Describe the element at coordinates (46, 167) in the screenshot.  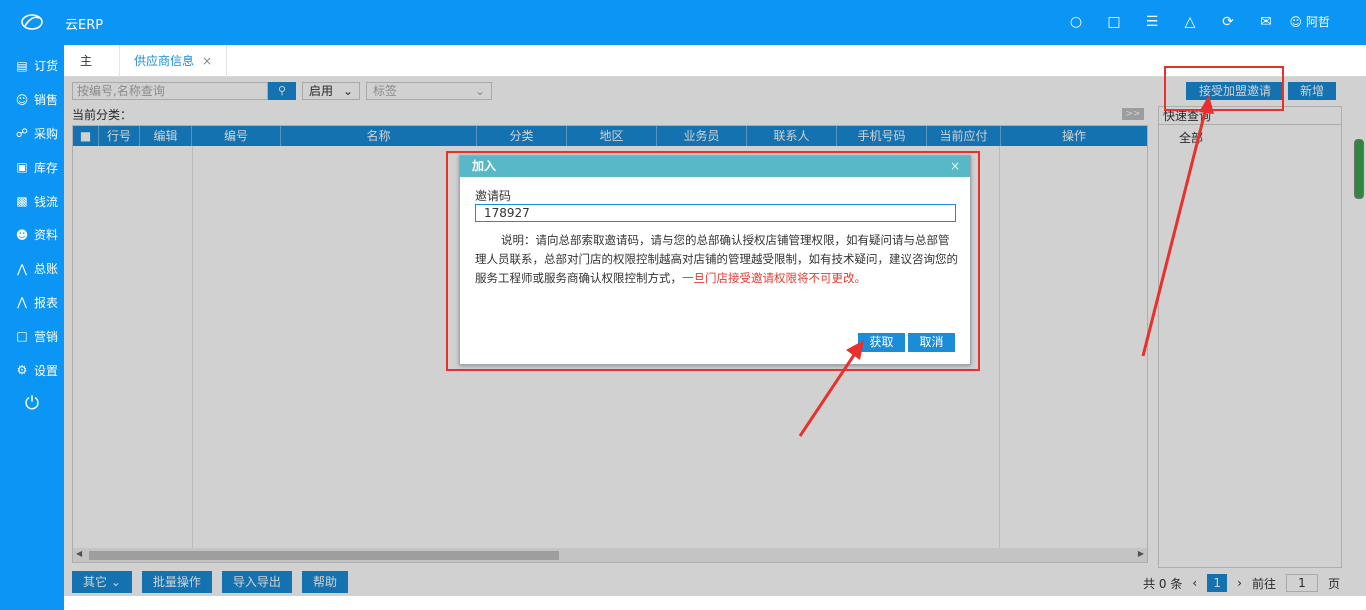
I see `sidebar-item-label: 库存` at that location.